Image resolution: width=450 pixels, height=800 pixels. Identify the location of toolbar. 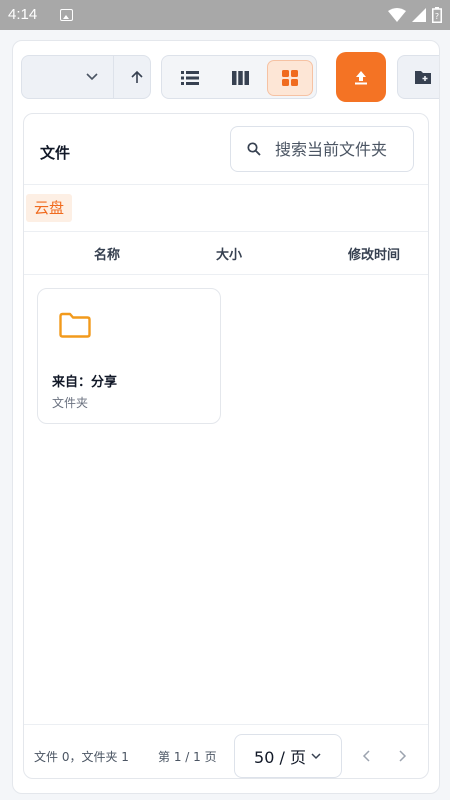
(226, 76).